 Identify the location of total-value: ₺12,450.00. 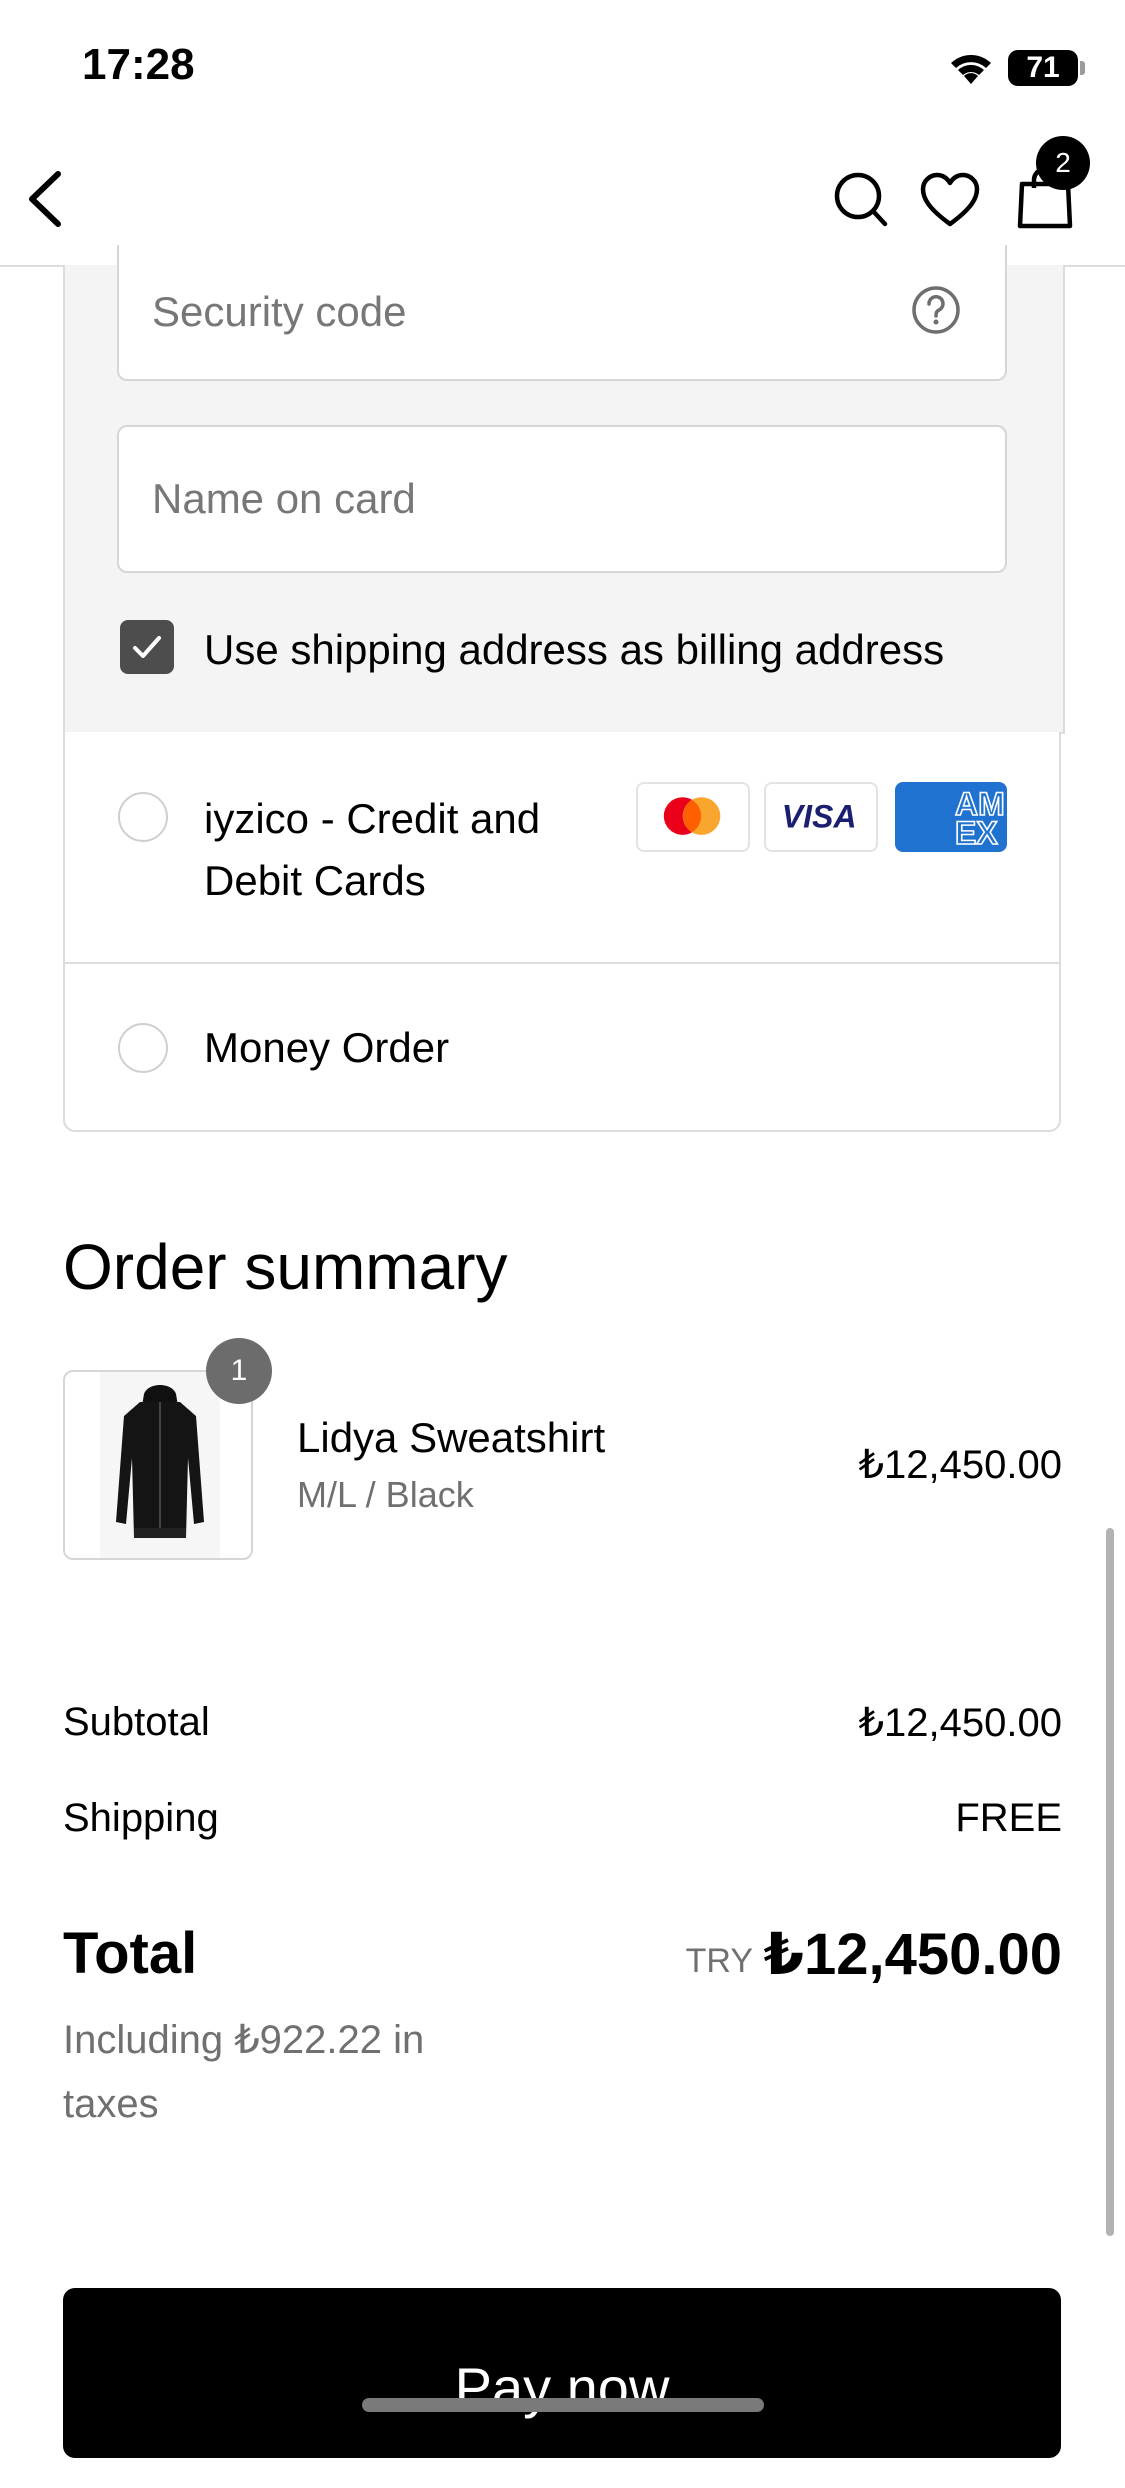
(912, 1954).